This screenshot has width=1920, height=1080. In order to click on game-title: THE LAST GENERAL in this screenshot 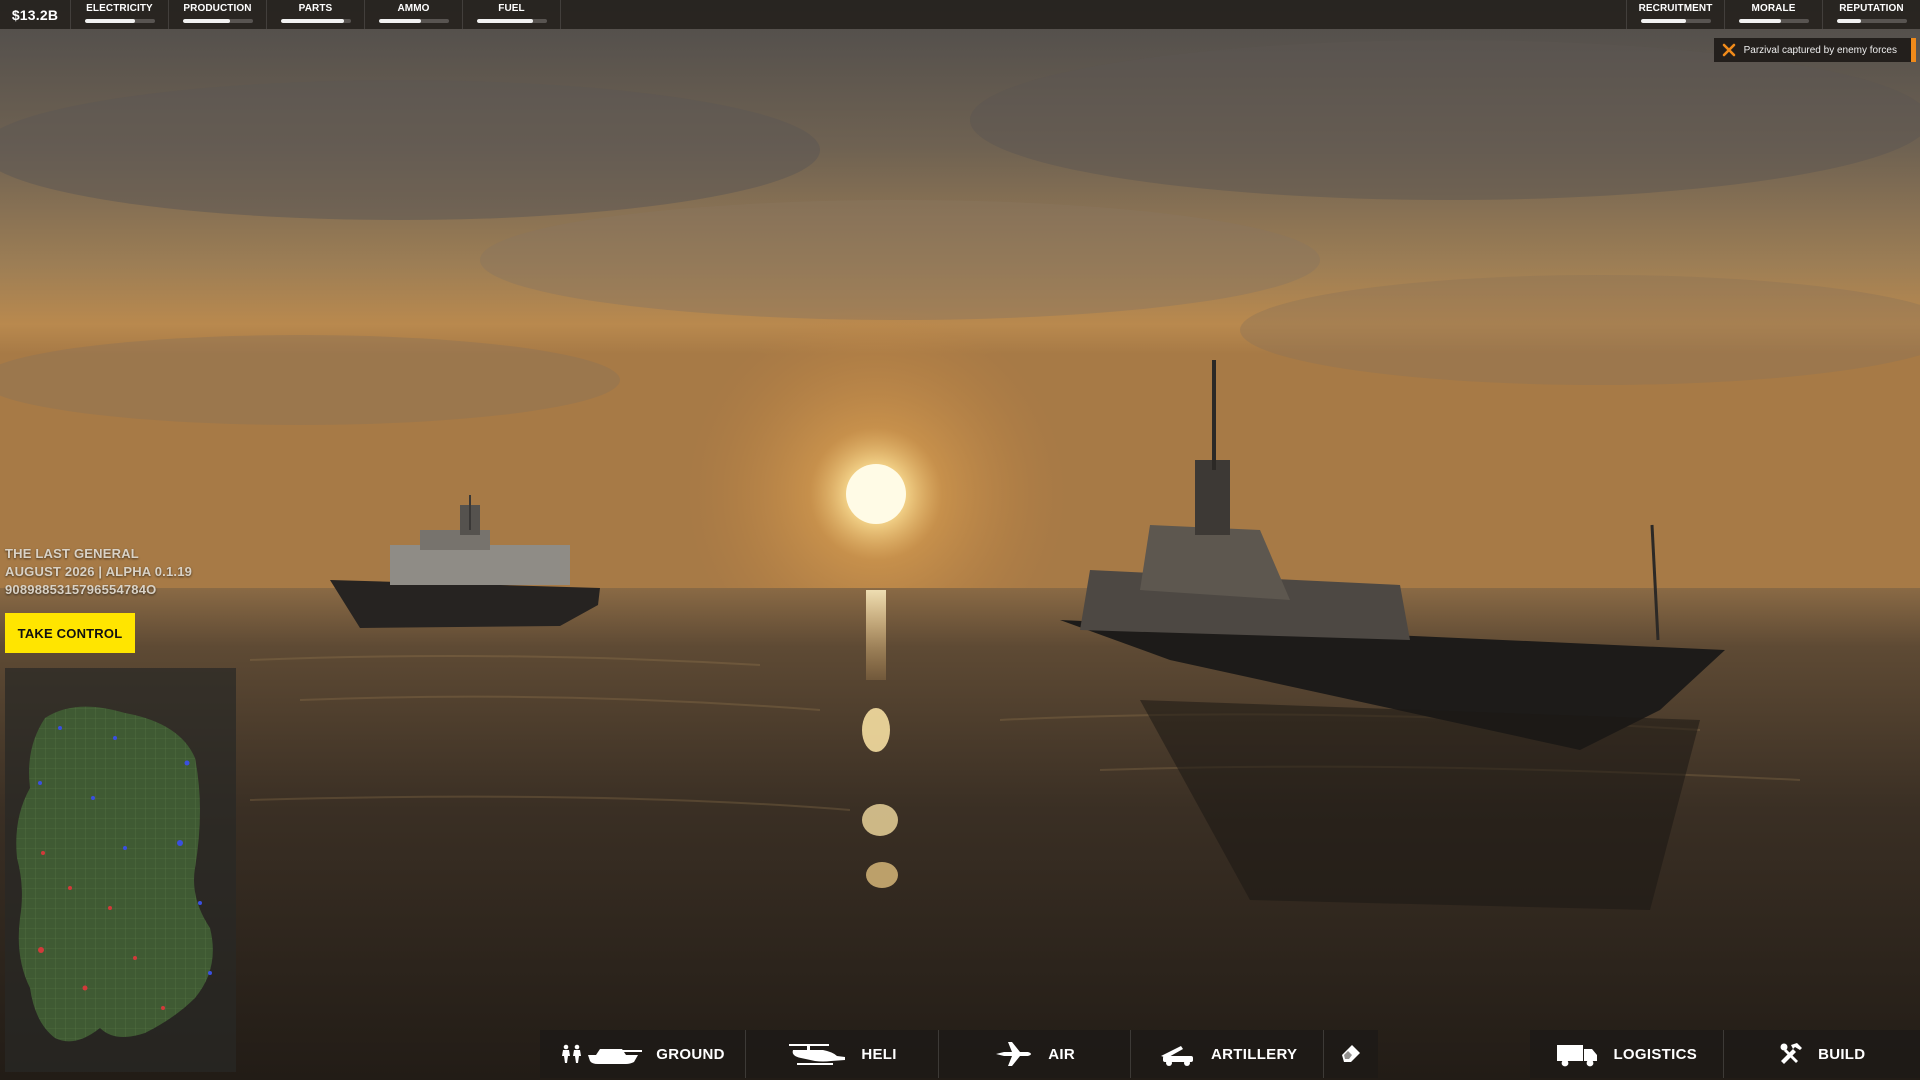, I will do `click(72, 553)`.